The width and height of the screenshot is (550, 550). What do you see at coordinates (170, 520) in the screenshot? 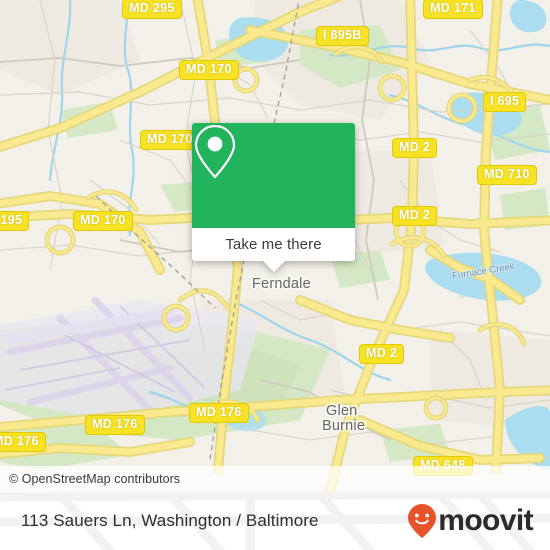
I see `address-text: 113 Sauers Ln, Washington / Baltimore` at bounding box center [170, 520].